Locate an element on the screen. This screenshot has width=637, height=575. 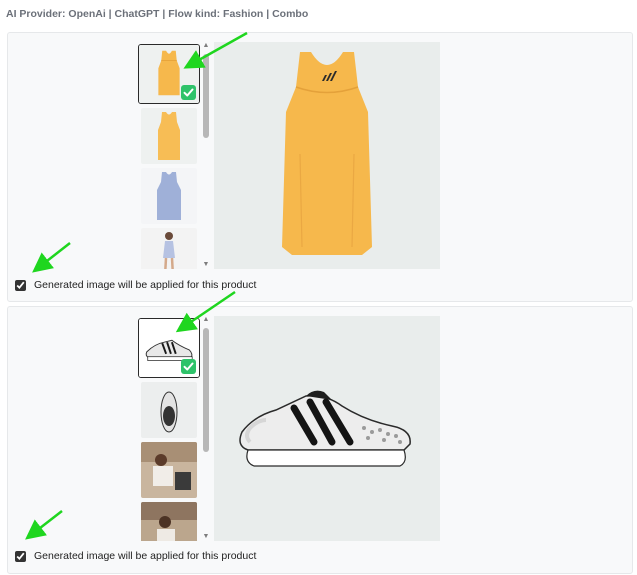
lifestyle-photo-2-image is located at coordinates (169, 521).